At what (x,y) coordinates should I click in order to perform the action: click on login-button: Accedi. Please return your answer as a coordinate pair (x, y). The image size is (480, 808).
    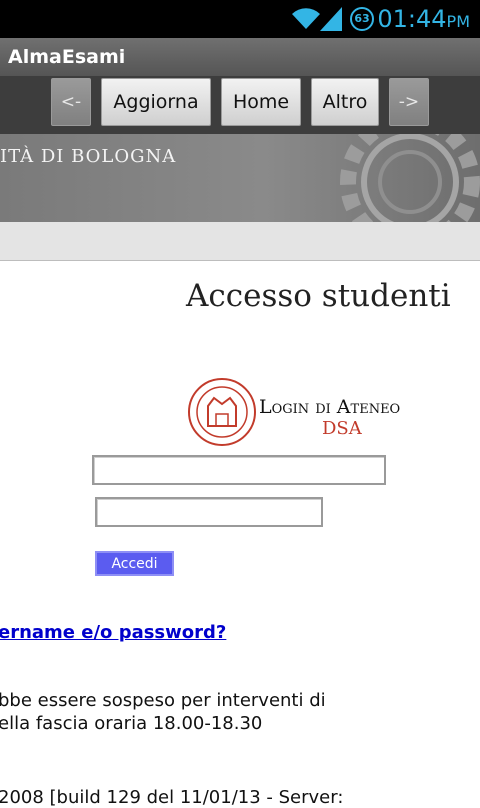
    Looking at the image, I should click on (134, 563).